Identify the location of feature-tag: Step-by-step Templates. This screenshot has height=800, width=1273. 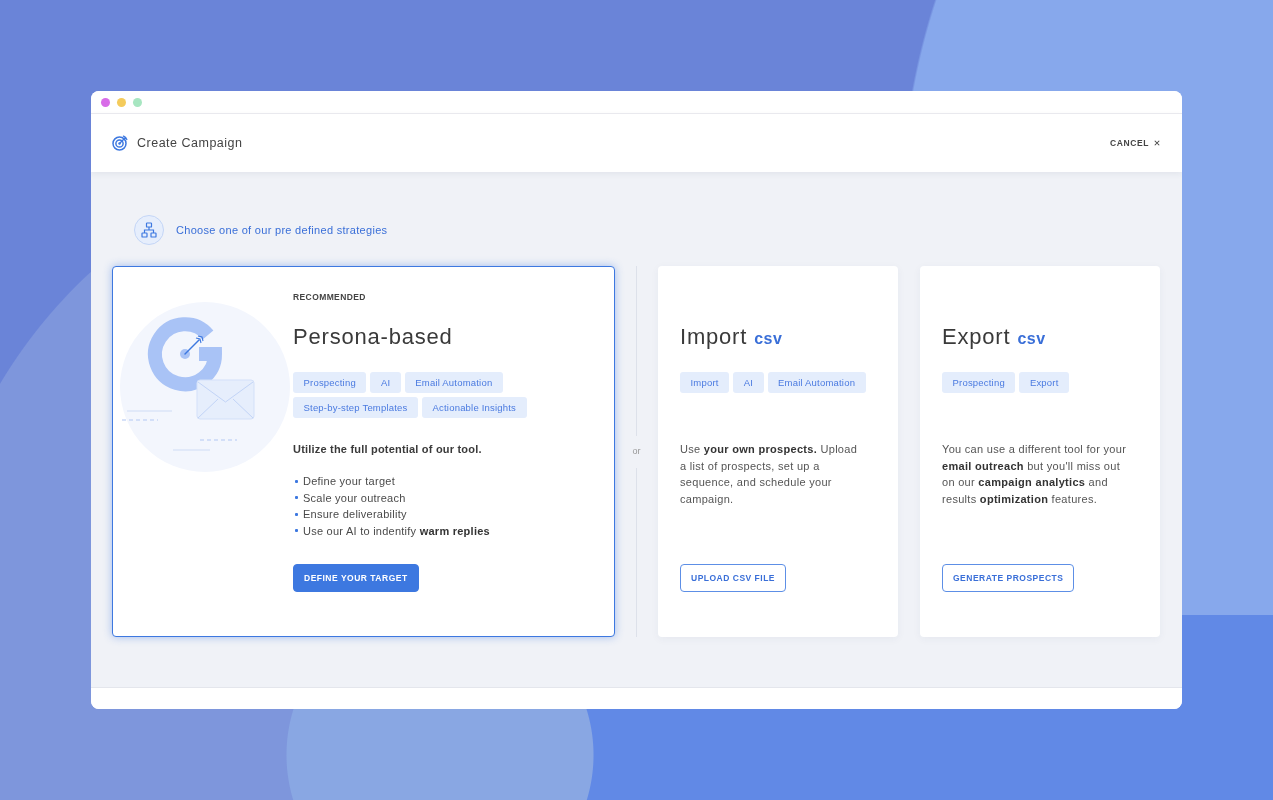
(356, 407).